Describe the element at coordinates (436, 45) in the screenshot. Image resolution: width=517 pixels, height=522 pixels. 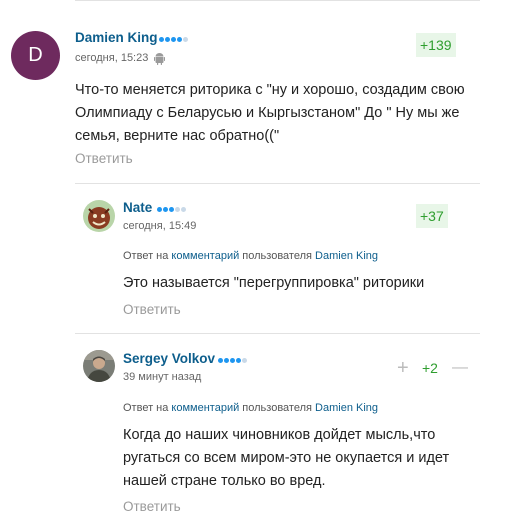
I see `comment-score: +139` at that location.